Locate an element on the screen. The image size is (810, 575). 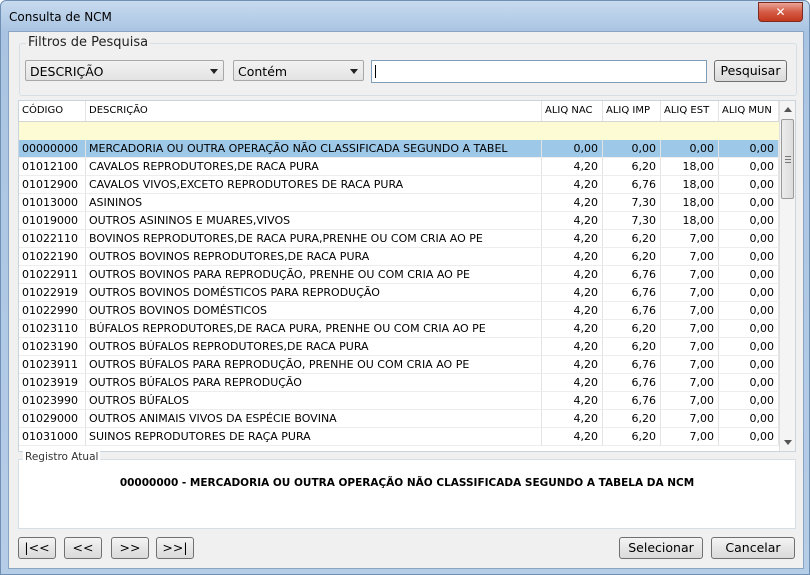
pesquisar-button: Pesquisar is located at coordinates (750, 71).